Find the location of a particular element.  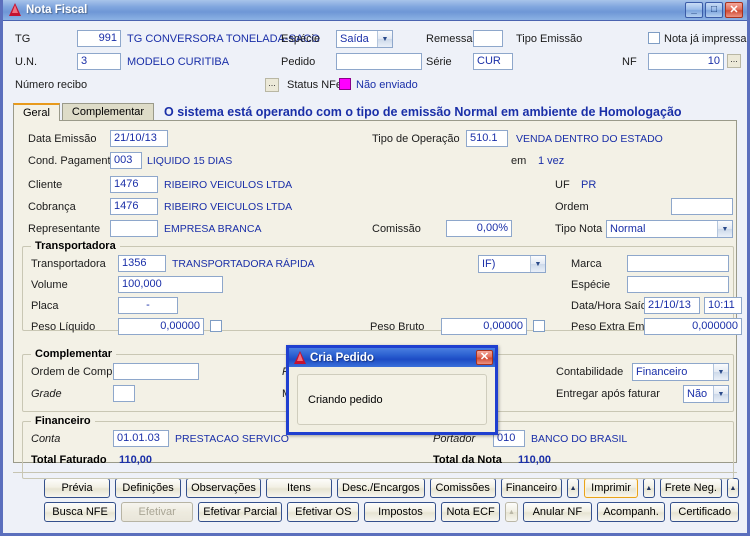

btn-previa-label: Prévia is located at coordinates (77, 488).